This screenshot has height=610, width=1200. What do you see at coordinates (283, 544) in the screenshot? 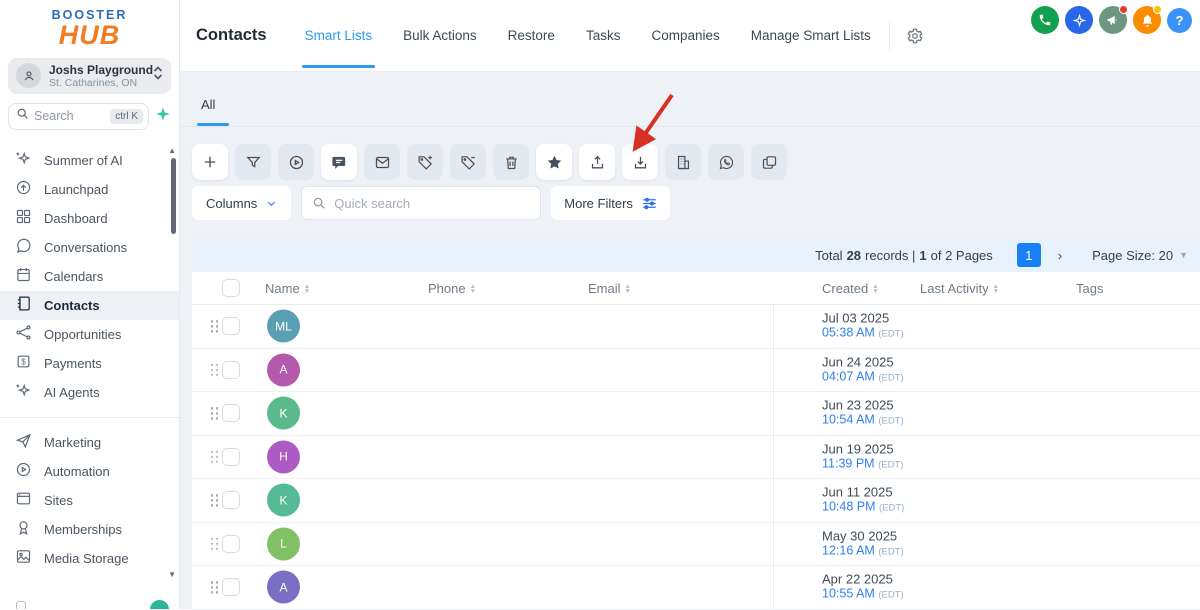
I see `avatar: L` at bounding box center [283, 544].